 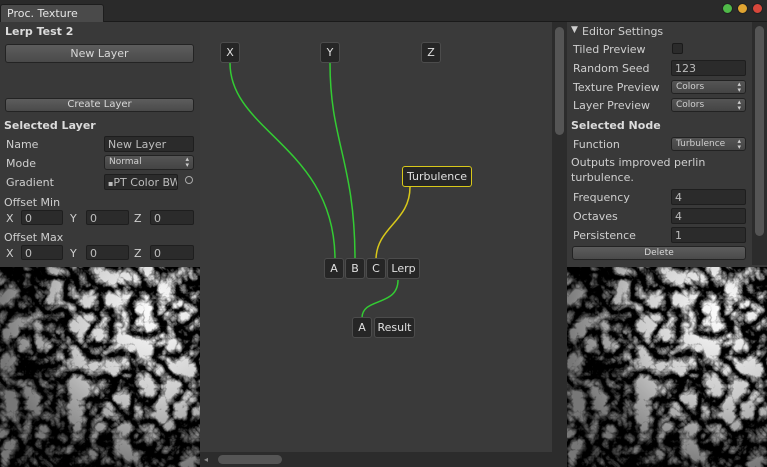 I want to click on texture-preview-image, so click(x=667, y=367).